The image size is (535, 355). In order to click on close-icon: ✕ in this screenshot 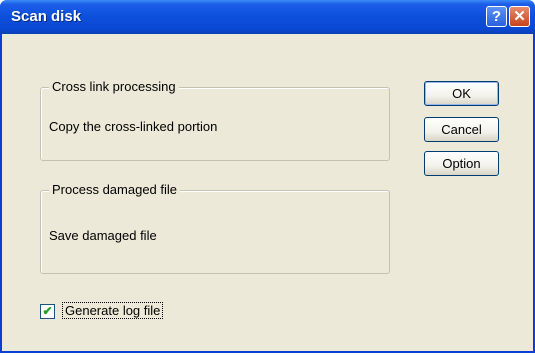, I will do `click(519, 16)`.